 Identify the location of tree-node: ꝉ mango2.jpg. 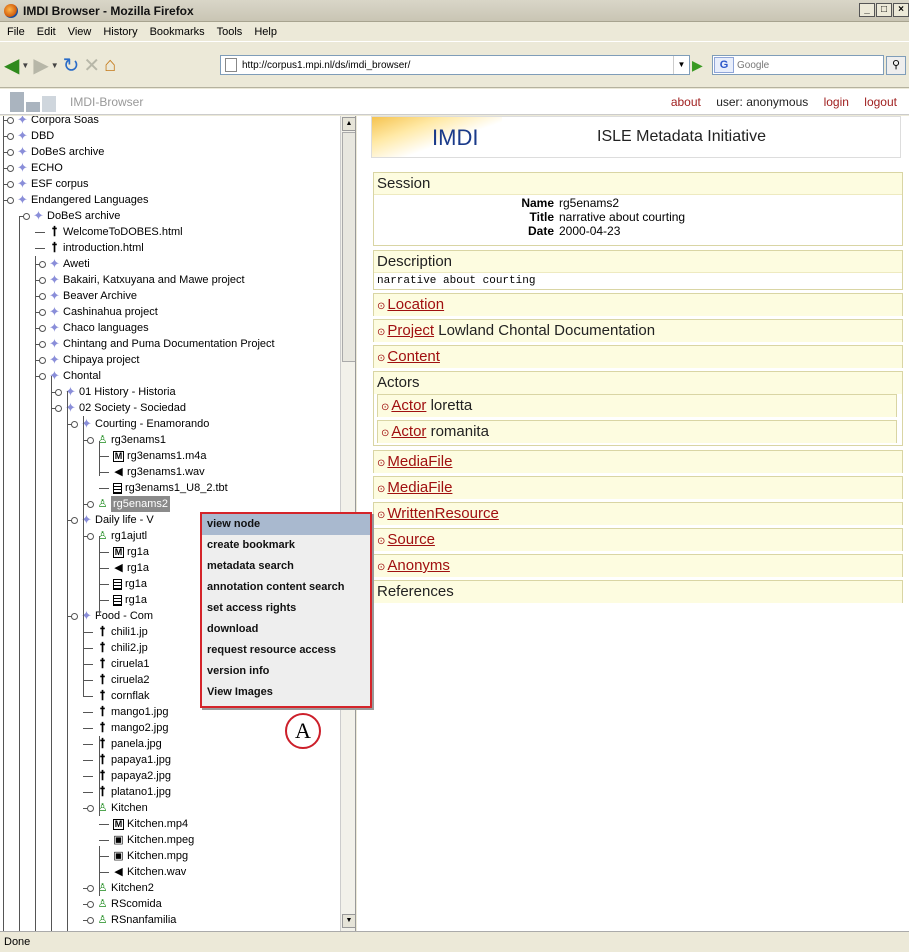
(133, 728).